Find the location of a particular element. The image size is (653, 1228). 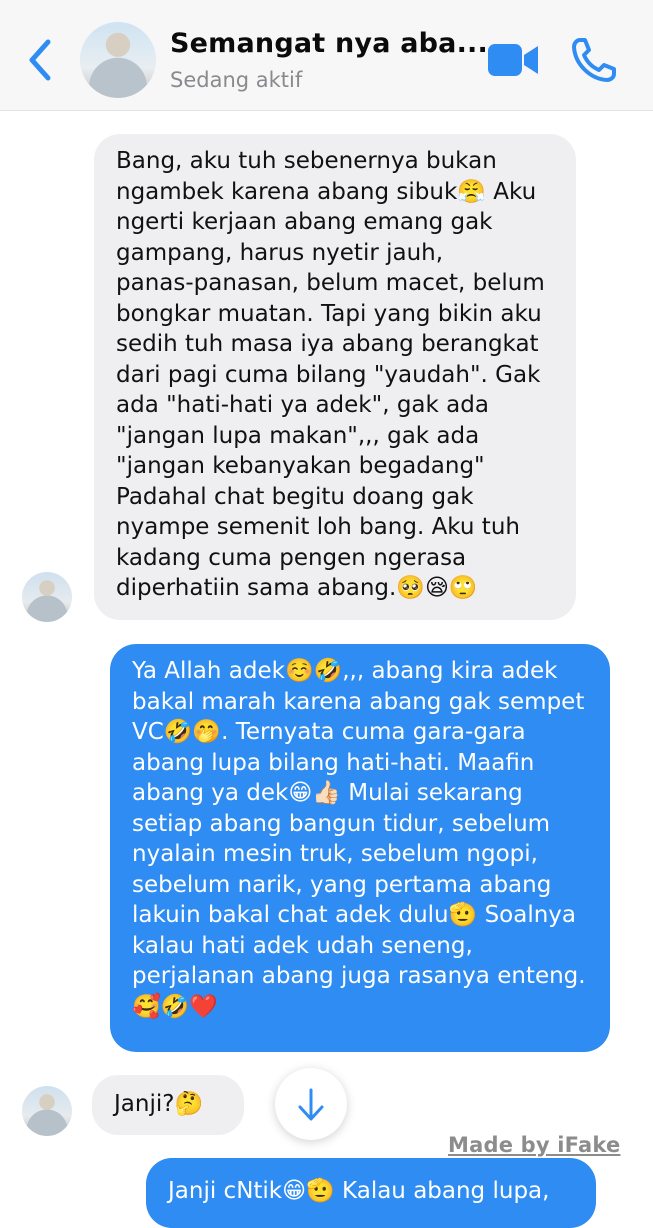

chat-header: Semangat nya aba... Sedang aktif is located at coordinates (326, 55).